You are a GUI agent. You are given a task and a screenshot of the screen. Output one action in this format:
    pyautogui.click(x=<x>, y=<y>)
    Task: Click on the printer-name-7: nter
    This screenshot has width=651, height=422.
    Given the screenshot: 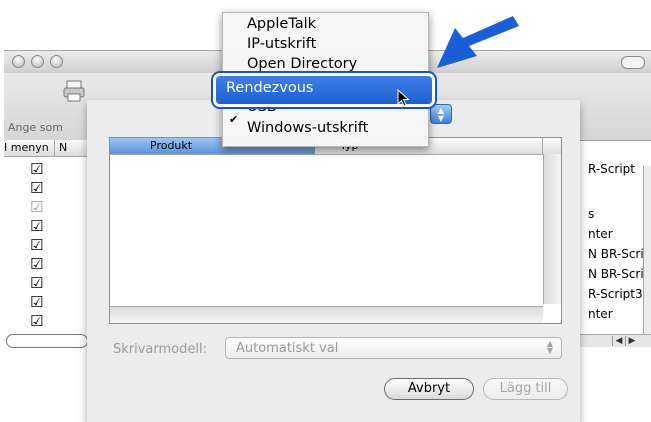 What is the action you would take?
    pyautogui.click(x=600, y=314)
    